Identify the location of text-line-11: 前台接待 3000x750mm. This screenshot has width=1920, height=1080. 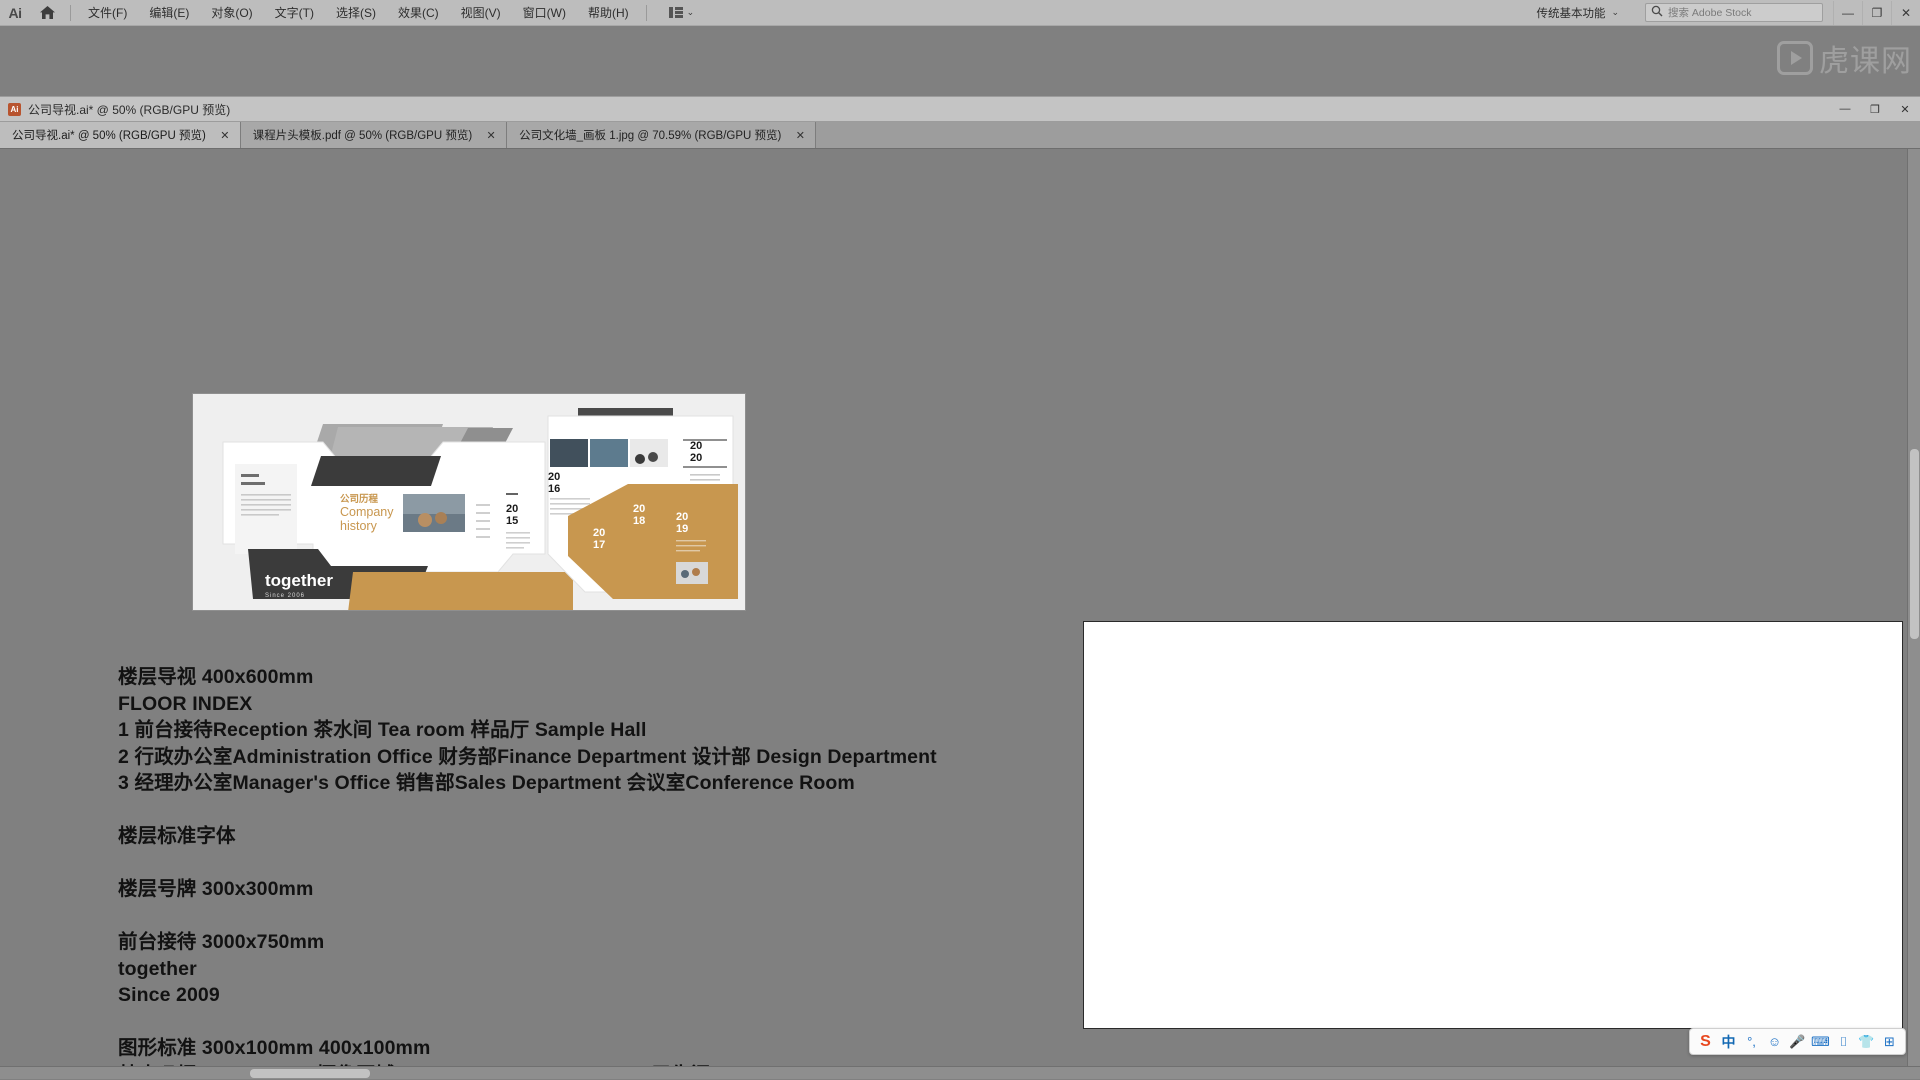
(221, 942).